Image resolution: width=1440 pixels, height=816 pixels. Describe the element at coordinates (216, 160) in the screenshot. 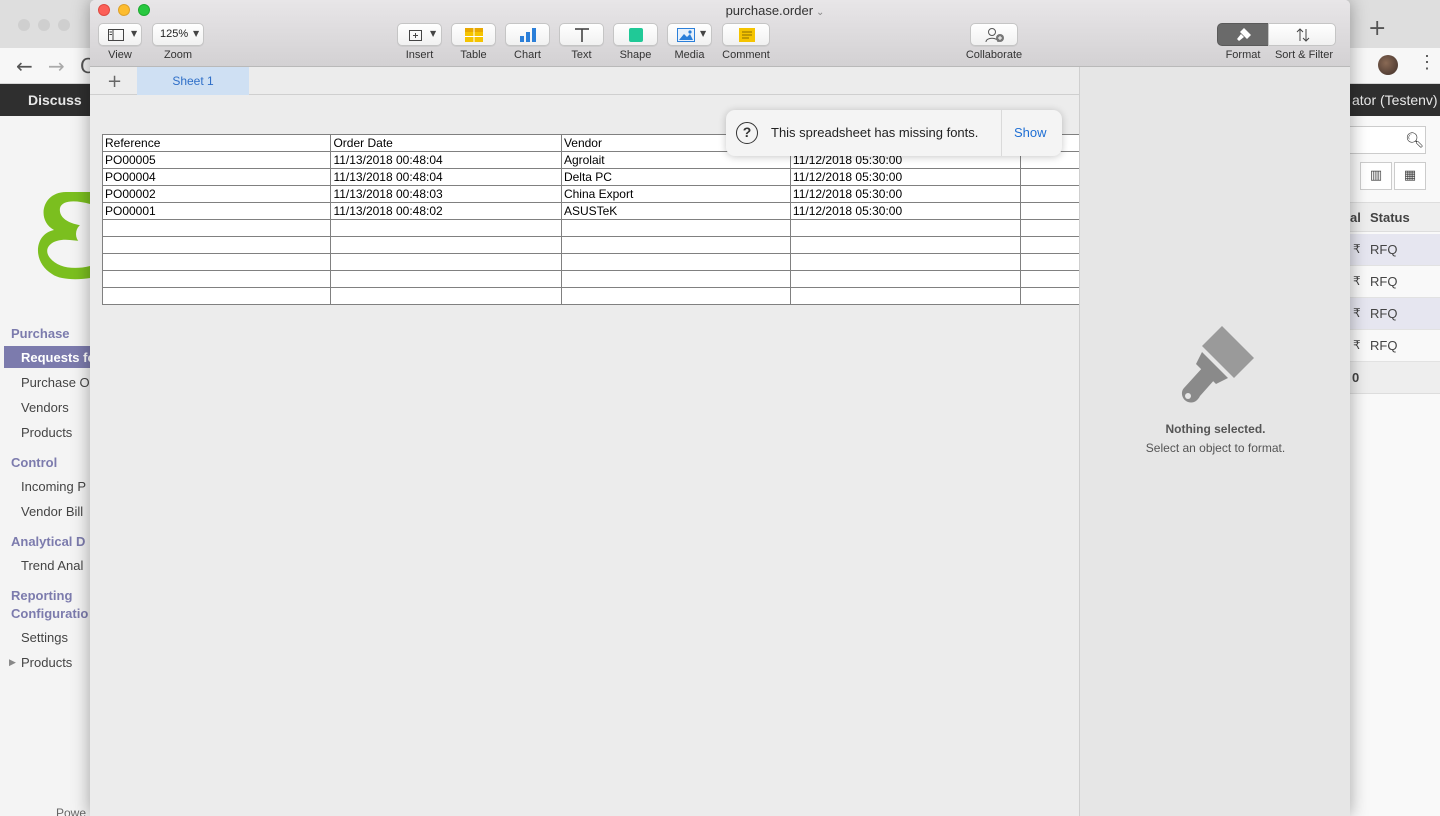

I see `table-cell: PO00005` at that location.